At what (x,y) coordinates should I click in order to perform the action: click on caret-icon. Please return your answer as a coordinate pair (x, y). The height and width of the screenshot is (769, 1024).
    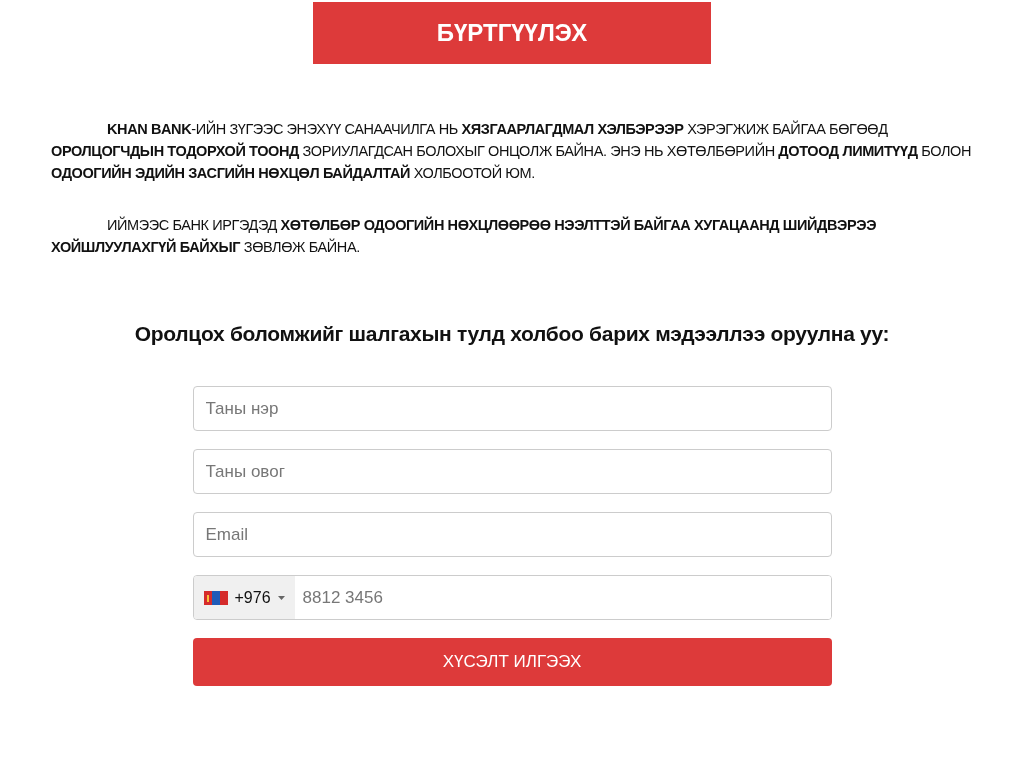
    Looking at the image, I should click on (281, 597).